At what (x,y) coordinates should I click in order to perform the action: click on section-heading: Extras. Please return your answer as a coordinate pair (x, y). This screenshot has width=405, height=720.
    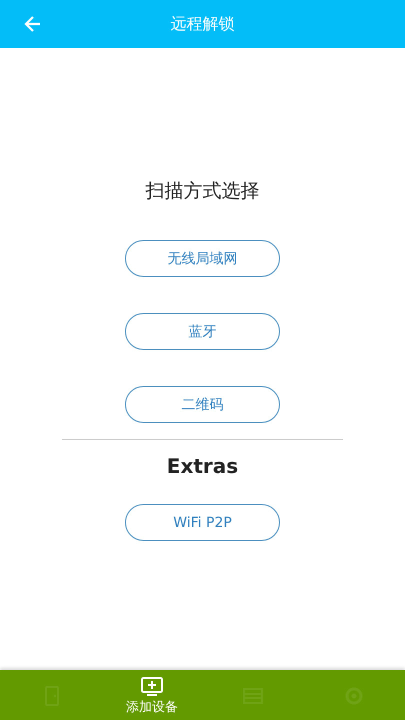
    Looking at the image, I should click on (202, 466).